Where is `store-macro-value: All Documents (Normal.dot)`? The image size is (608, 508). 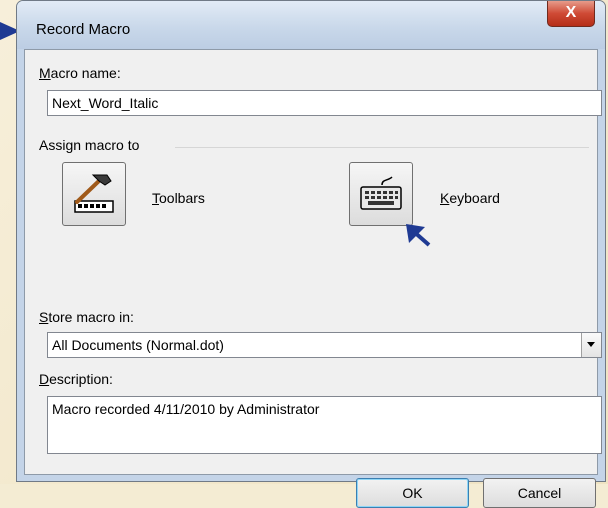
store-macro-value: All Documents (Normal.dot) is located at coordinates (138, 345).